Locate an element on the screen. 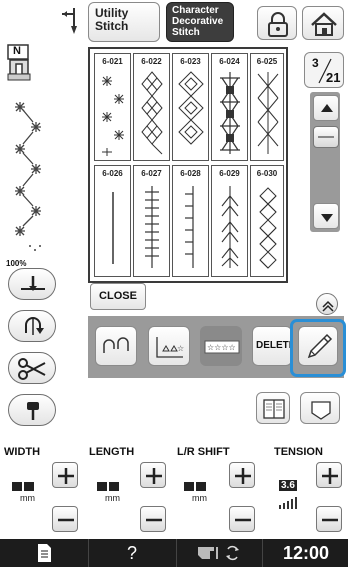  stitch-cell: 6-028 is located at coordinates (190, 221).